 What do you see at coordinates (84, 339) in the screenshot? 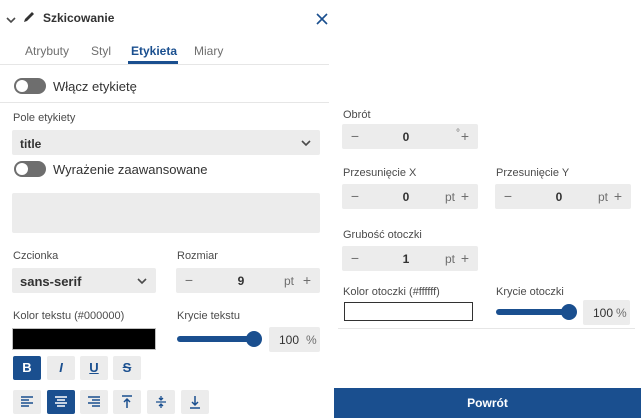
I see `text-color-swatch` at bounding box center [84, 339].